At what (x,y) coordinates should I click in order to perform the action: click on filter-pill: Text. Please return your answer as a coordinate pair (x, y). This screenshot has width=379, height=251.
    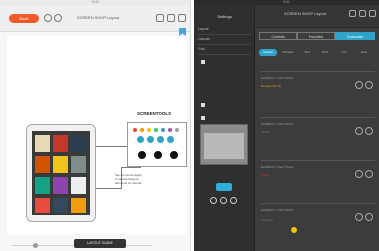
    Looking at the image, I should click on (307, 52).